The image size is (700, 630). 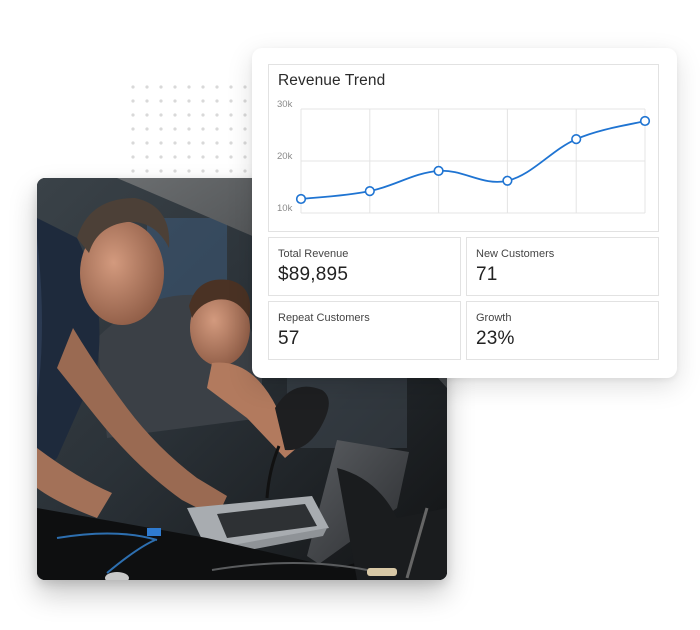 I want to click on revenue-line, so click(x=473, y=160).